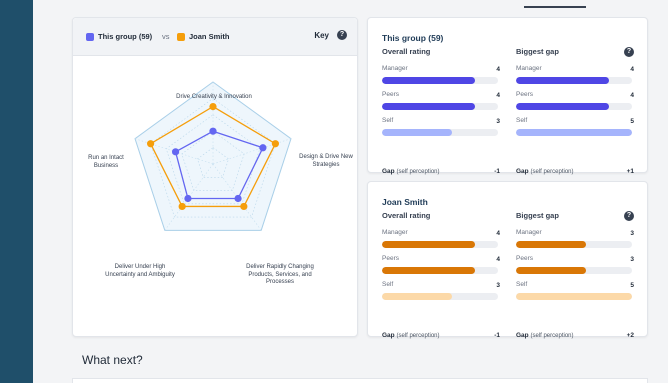  What do you see at coordinates (406, 51) in the screenshot?
I see `group-overall-title: Overall rating` at bounding box center [406, 51].